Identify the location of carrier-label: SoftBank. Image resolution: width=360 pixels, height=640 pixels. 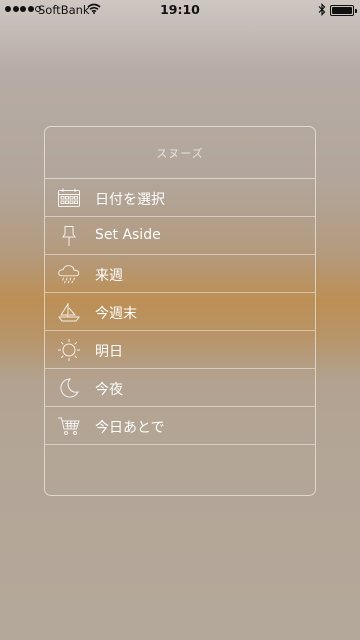
(64, 10).